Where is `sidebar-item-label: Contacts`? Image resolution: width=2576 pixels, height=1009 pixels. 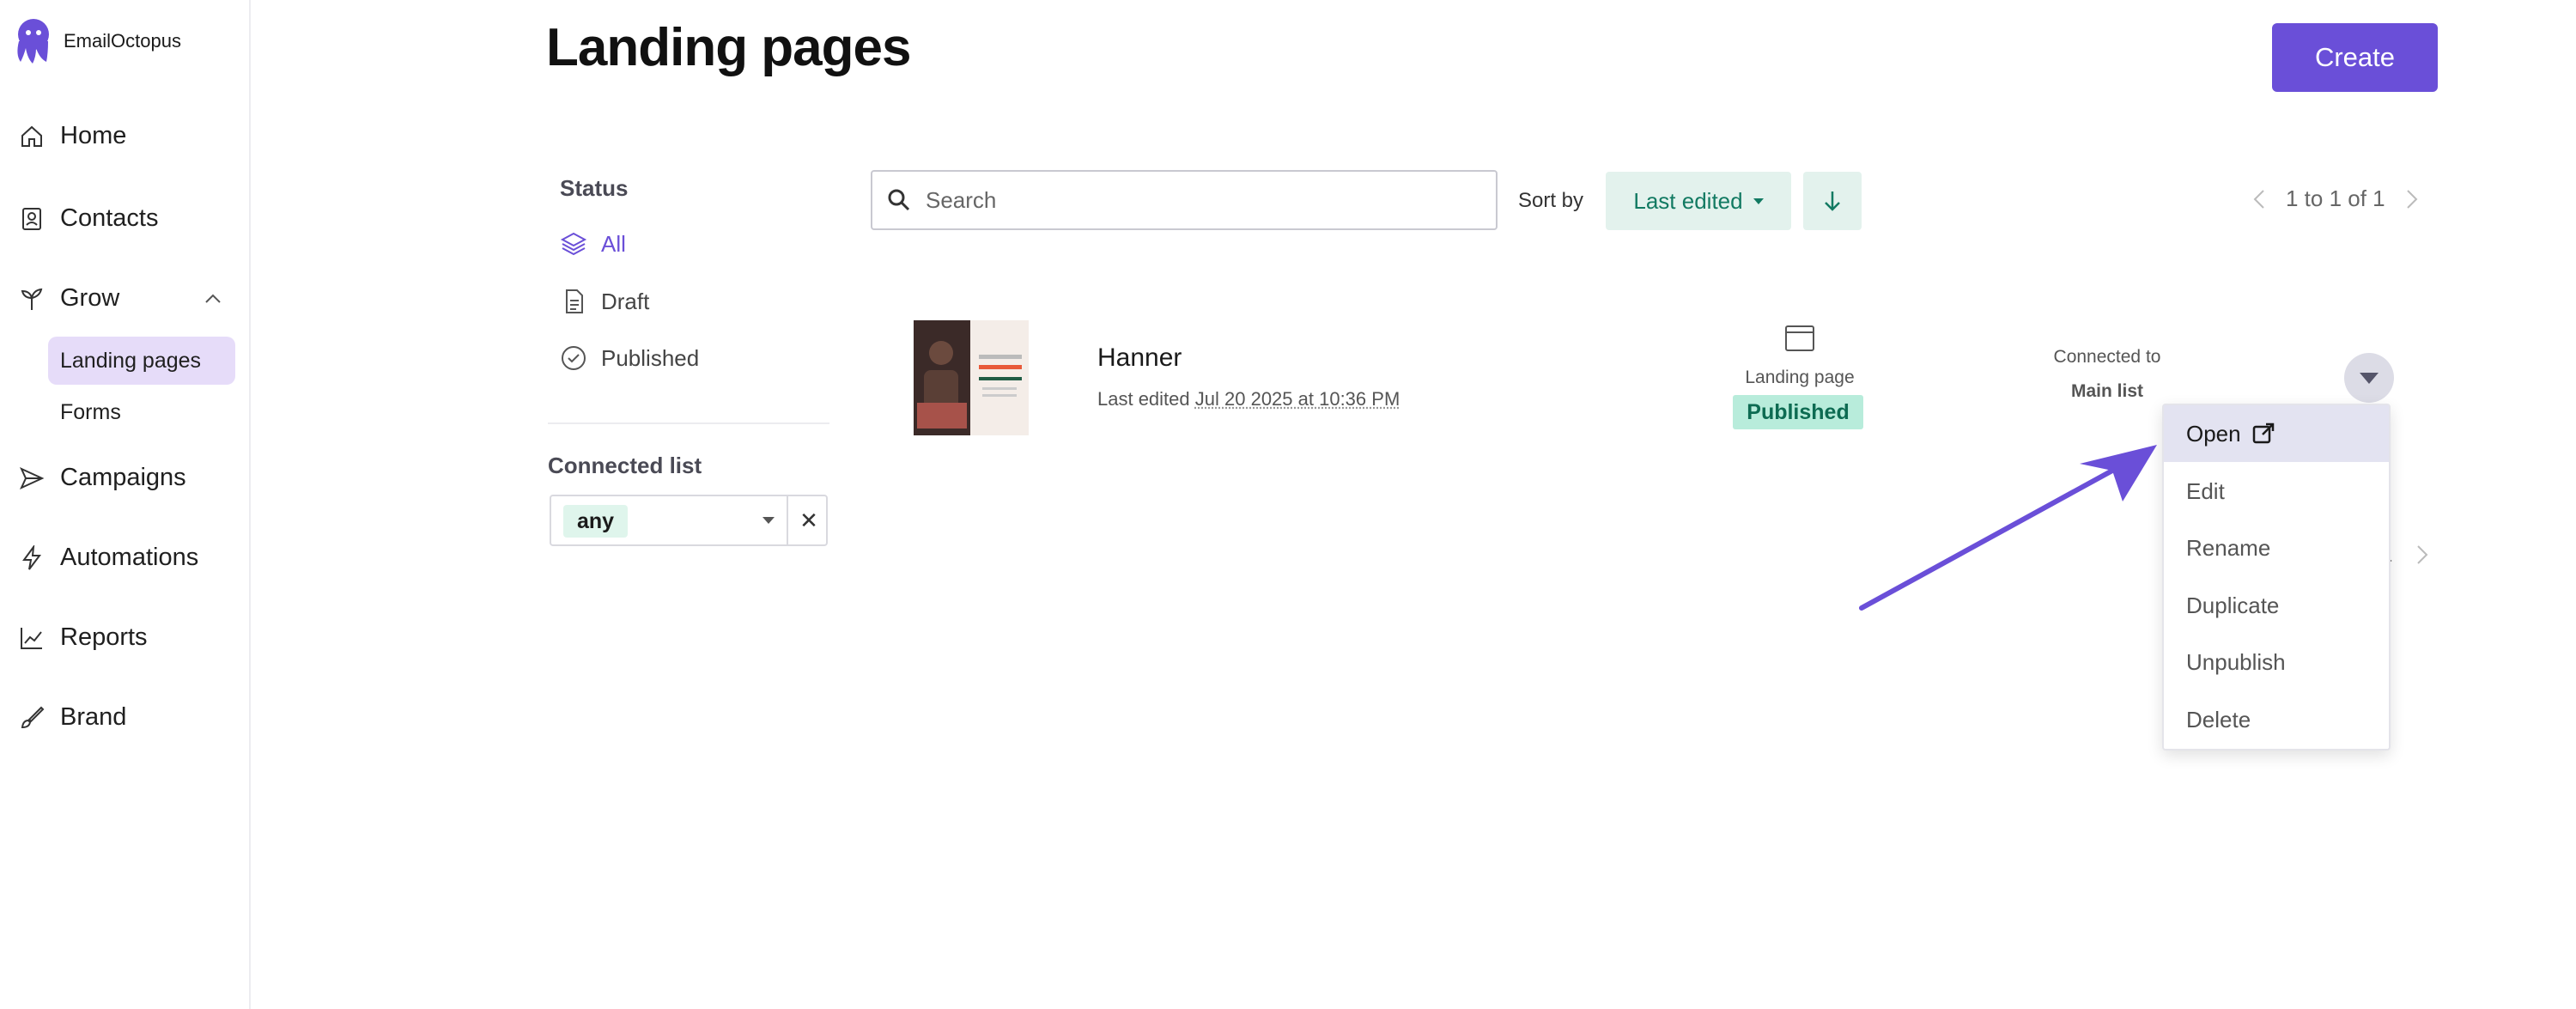
sidebar-item-label: Contacts is located at coordinates (109, 218).